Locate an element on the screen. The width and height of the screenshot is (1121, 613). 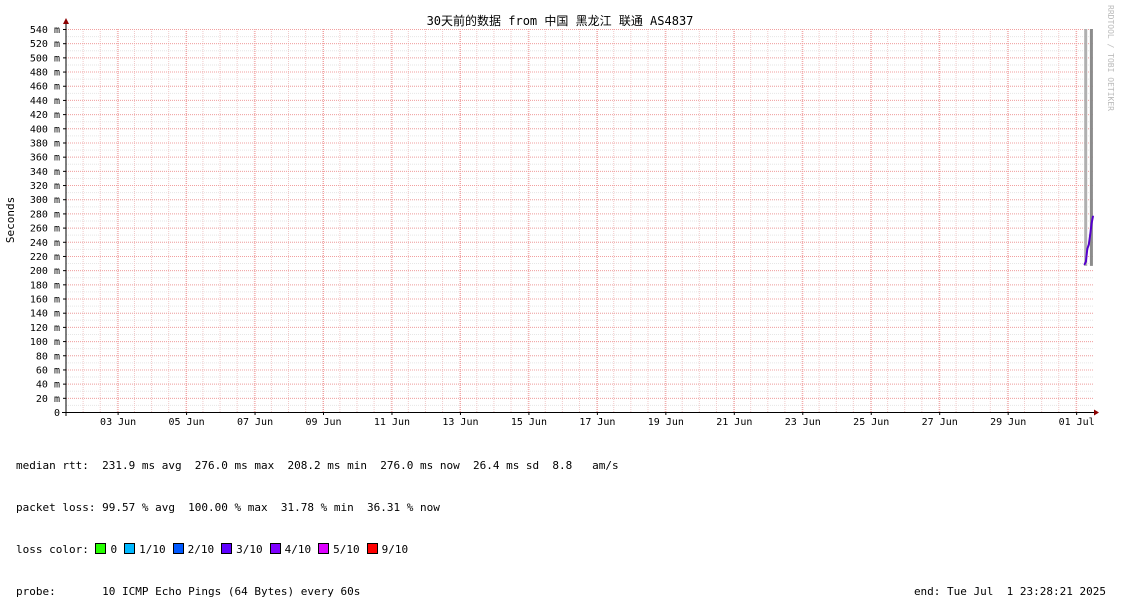
y-tick-label: 180 m is located at coordinates (45, 285).